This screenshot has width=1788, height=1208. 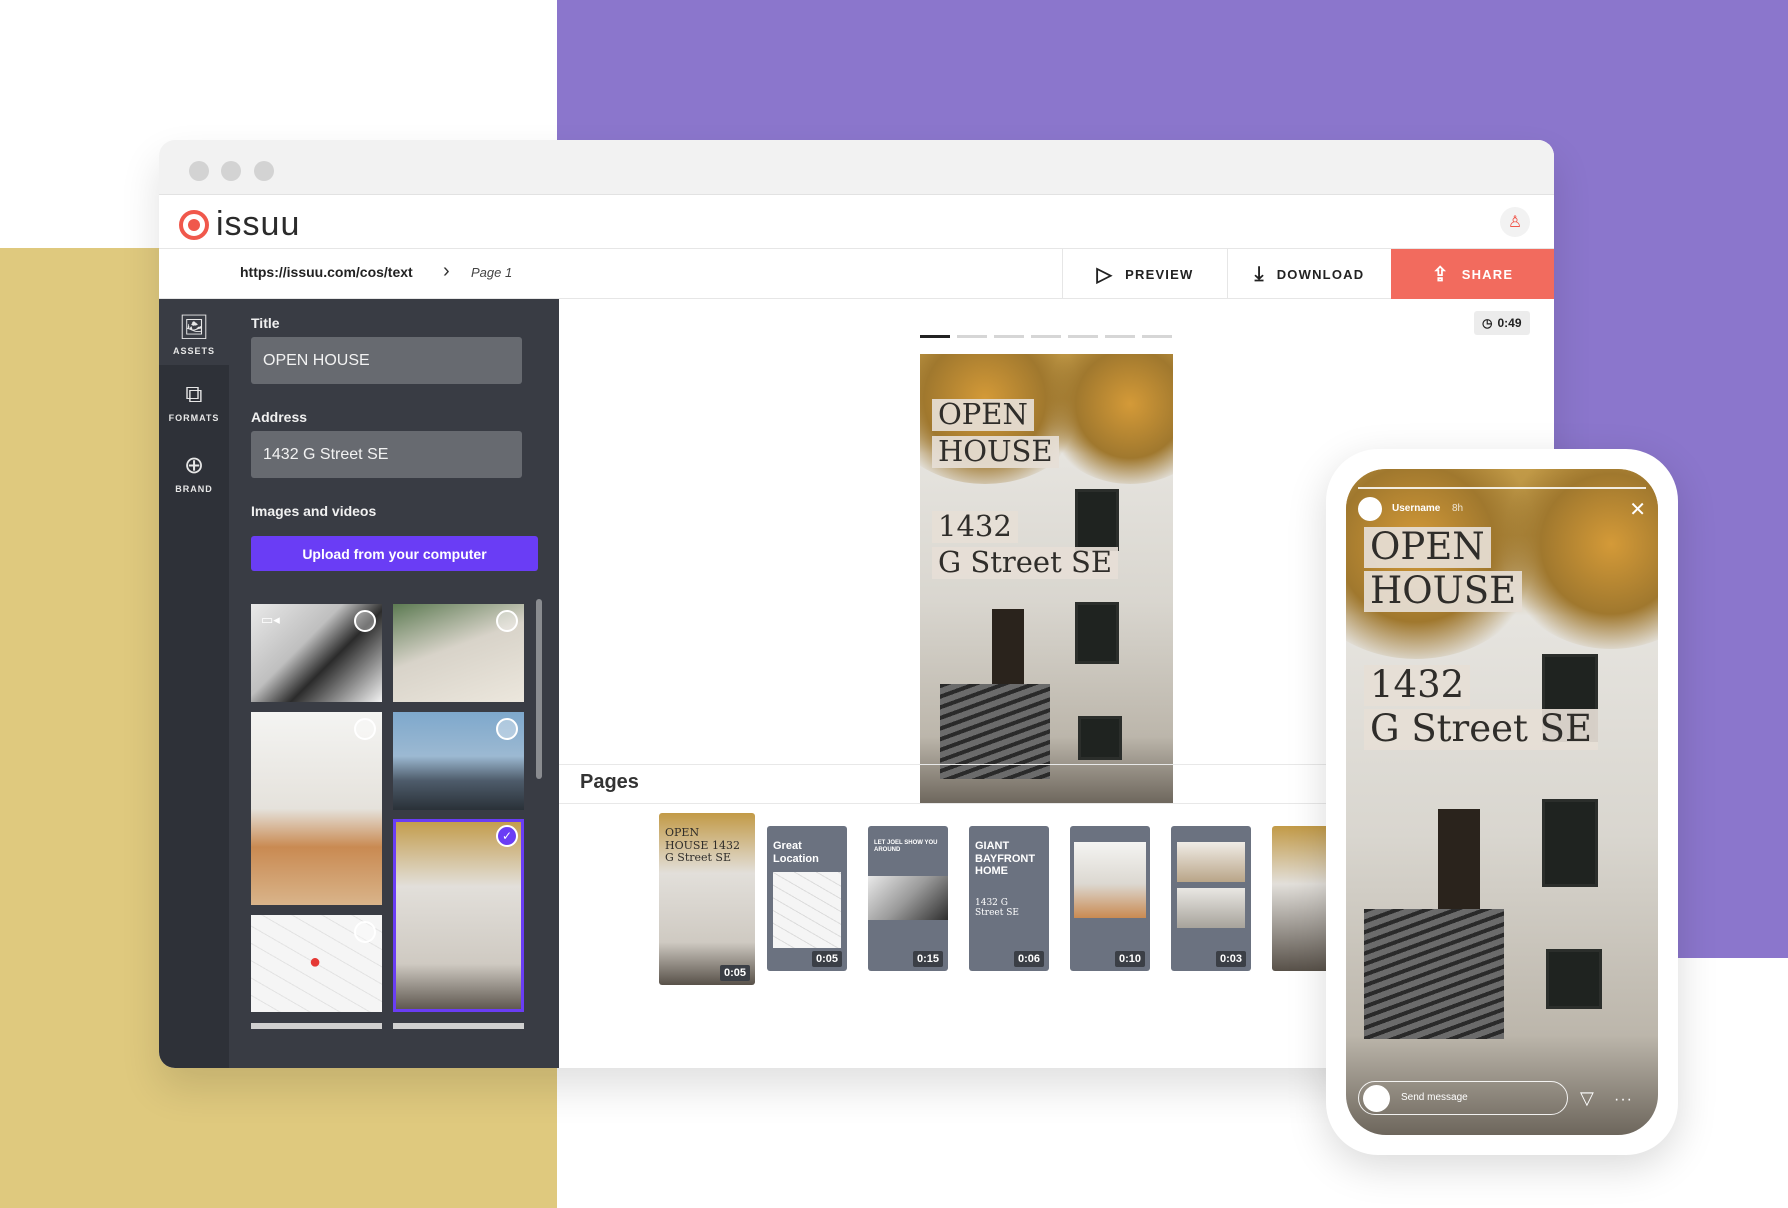 I want to click on media-thumb-plant, so click(x=458, y=653).